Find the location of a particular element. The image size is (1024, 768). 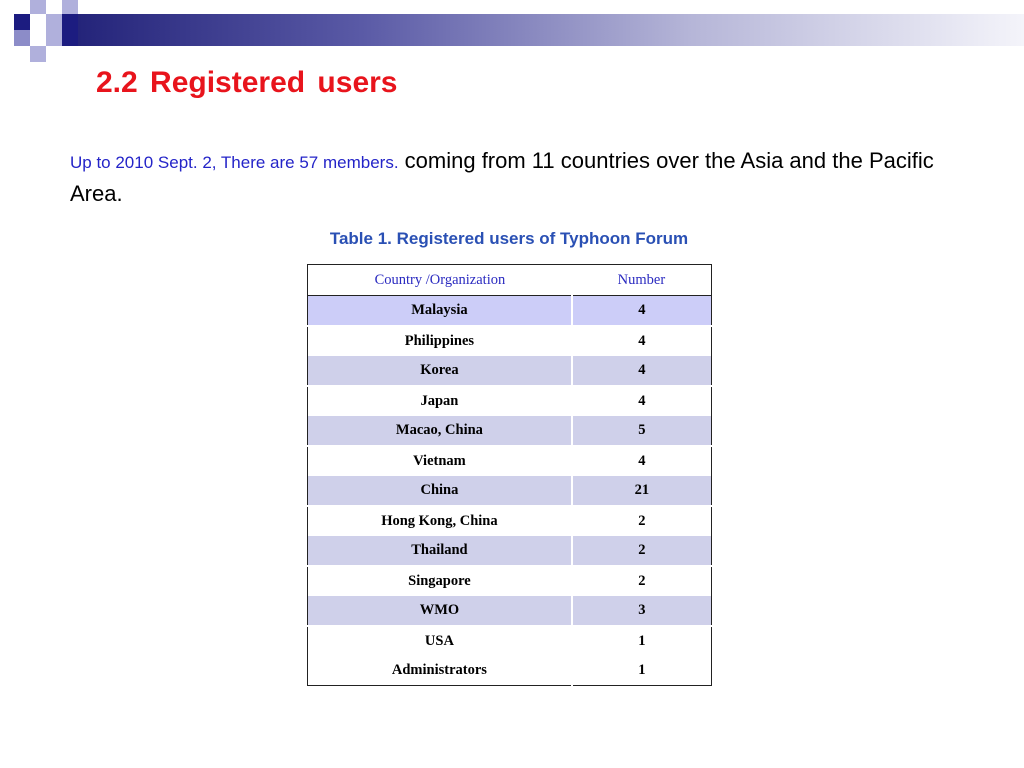

country-cell: Macao, China is located at coordinates (440, 431).